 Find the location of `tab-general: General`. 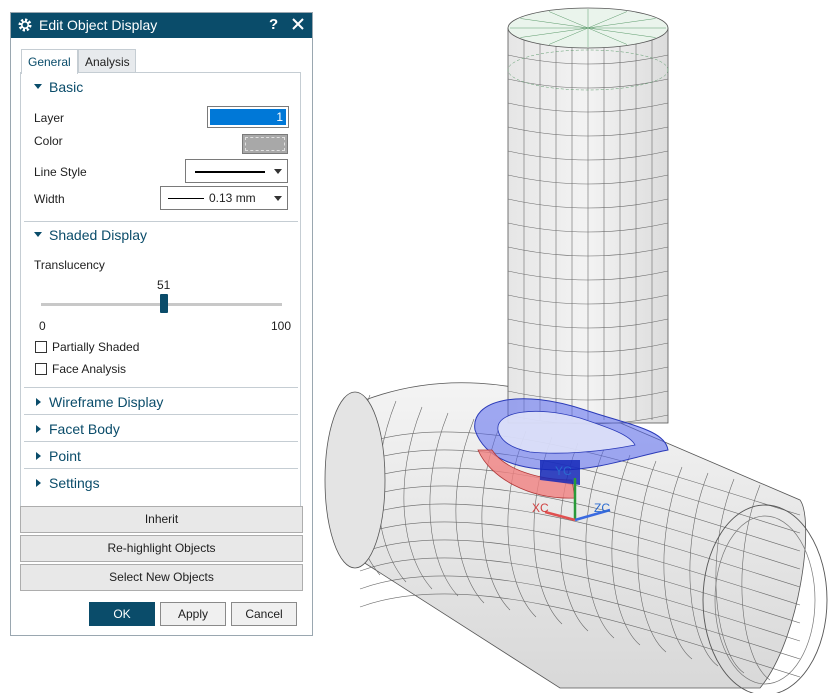

tab-general: General is located at coordinates (49, 61).